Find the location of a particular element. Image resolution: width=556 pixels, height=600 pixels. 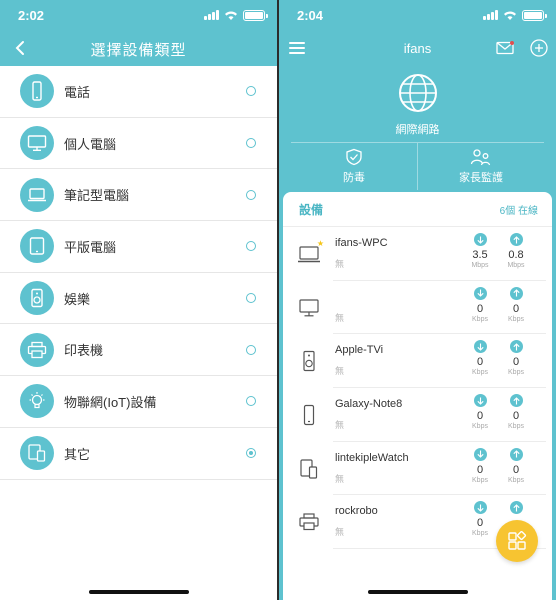

device-type-item: 筆記型電腦 is located at coordinates (138, 195).